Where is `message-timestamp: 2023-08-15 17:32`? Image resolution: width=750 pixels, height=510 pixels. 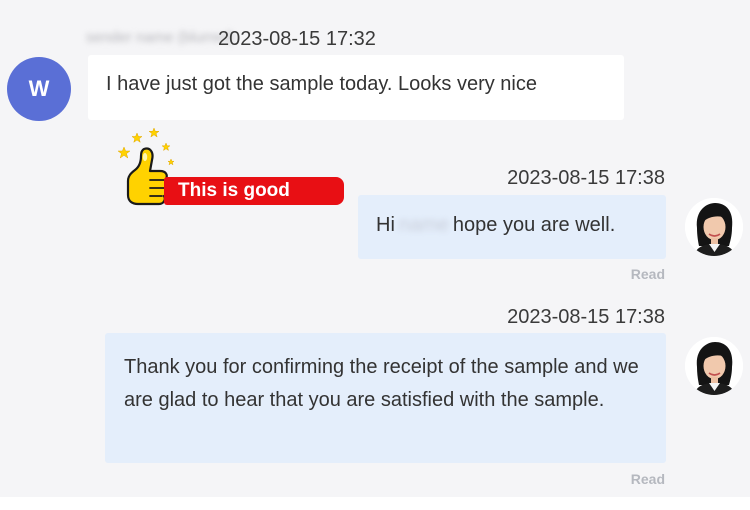 message-timestamp: 2023-08-15 17:32 is located at coordinates (297, 39).